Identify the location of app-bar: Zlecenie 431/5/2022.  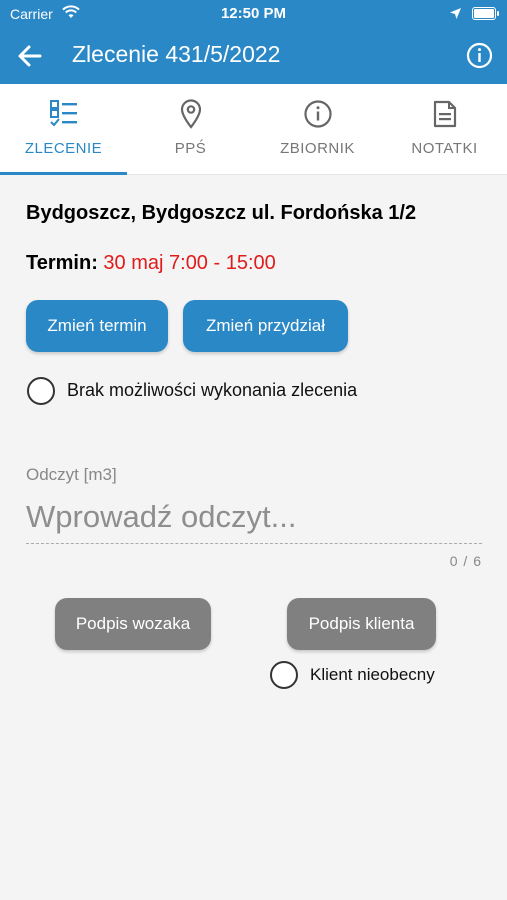
(253, 56).